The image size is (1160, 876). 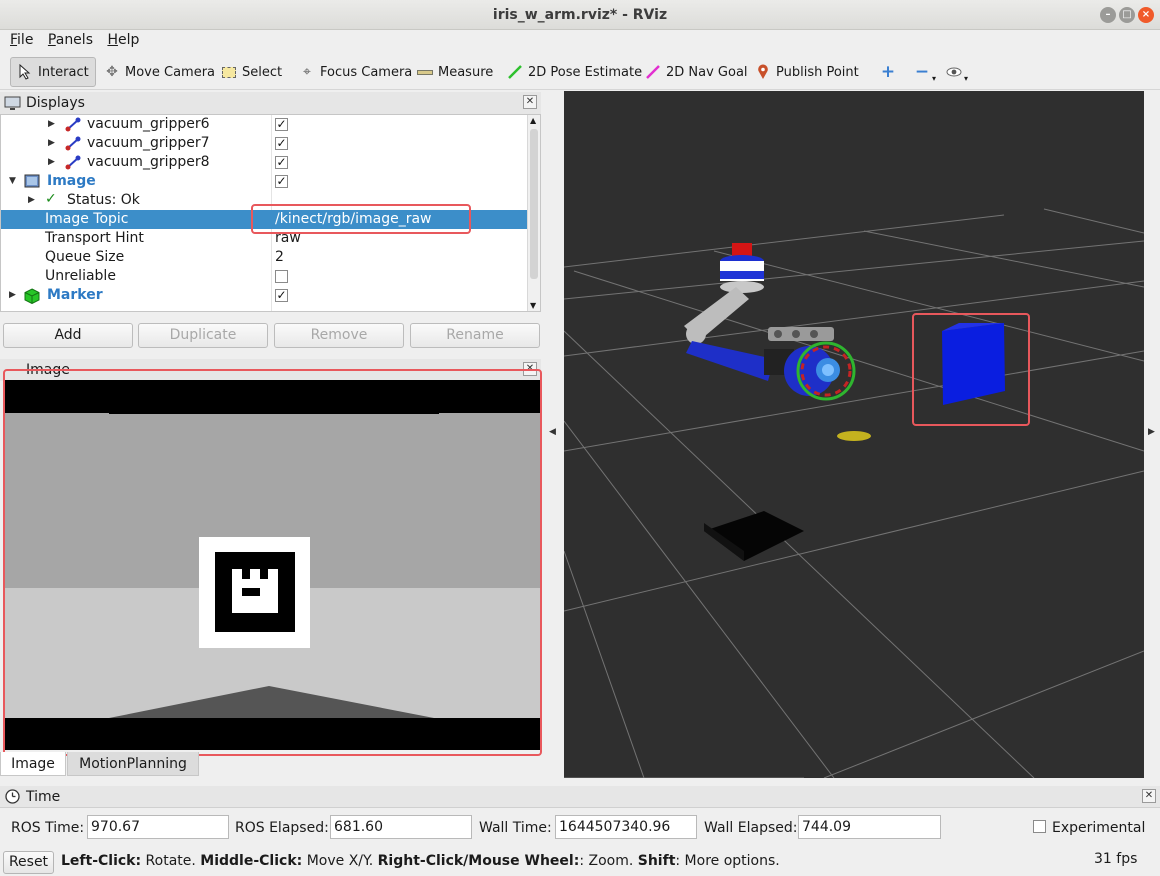 I want to click on collapse-arrow-icon: ▼, so click(x=12, y=181).